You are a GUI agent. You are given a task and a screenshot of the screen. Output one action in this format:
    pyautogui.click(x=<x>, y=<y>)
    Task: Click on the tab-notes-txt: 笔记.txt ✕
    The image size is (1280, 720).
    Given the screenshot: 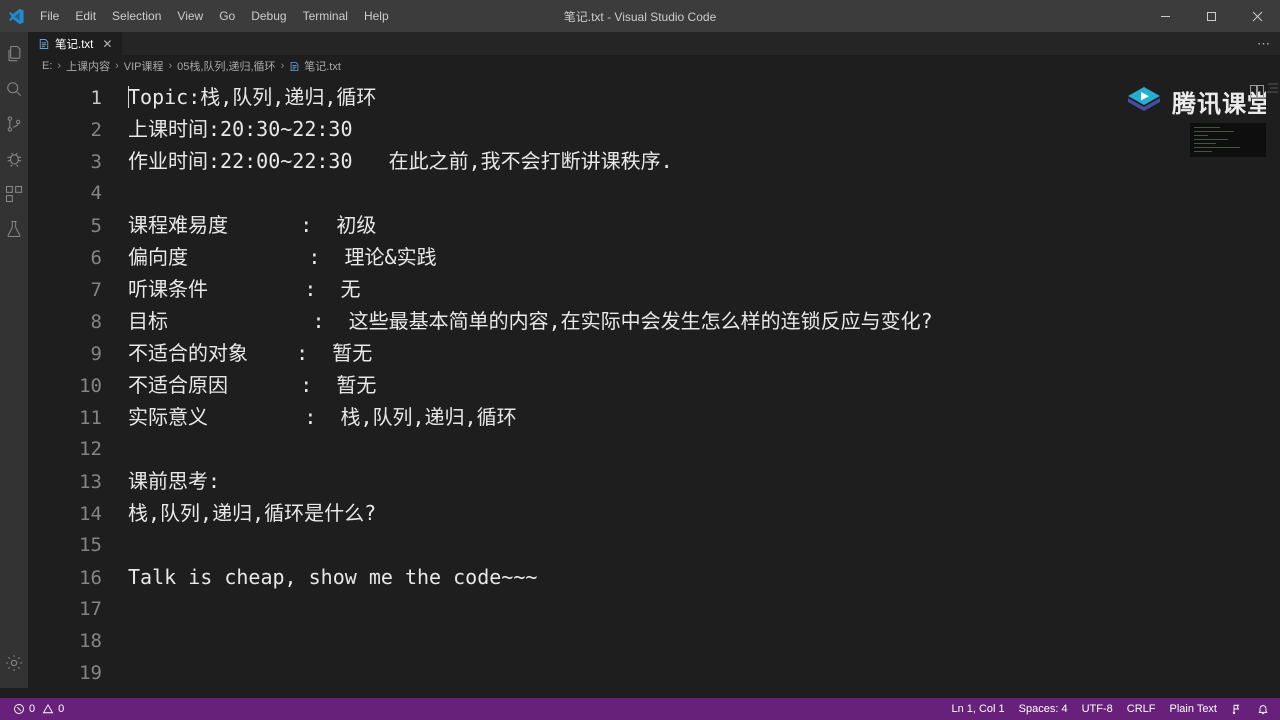 What is the action you would take?
    pyautogui.click(x=76, y=43)
    